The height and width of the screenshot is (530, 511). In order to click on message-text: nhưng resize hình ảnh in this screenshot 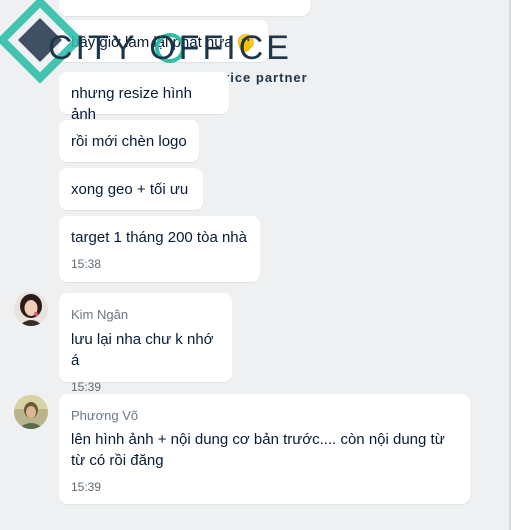, I will do `click(134, 104)`.